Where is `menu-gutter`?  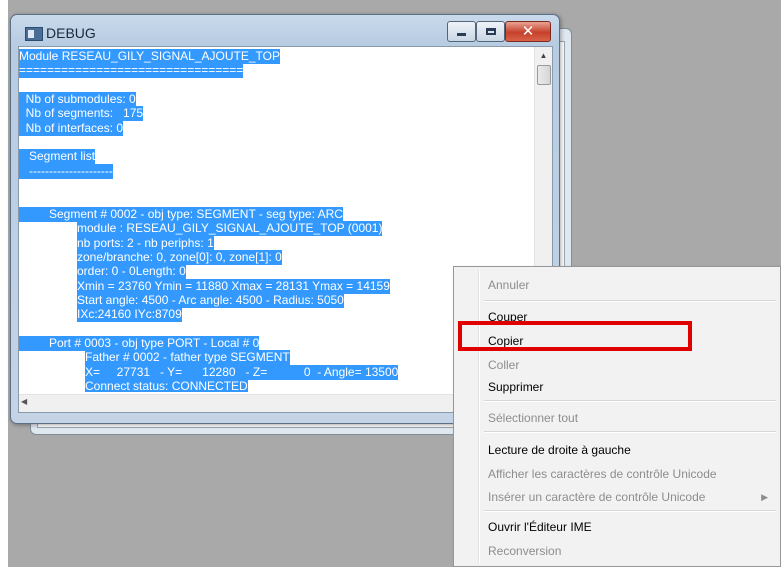
menu-gutter is located at coordinates (479, 416).